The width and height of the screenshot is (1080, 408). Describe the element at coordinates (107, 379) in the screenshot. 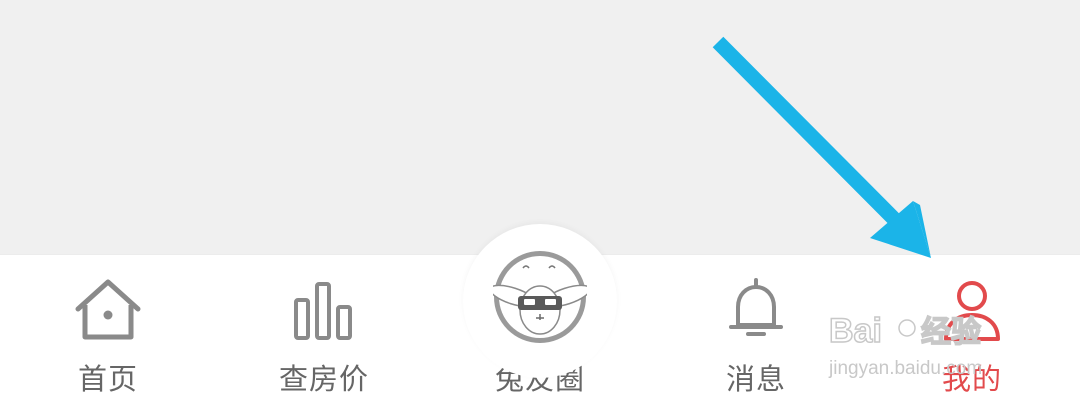

I see `tab-home-label: 首页` at that location.